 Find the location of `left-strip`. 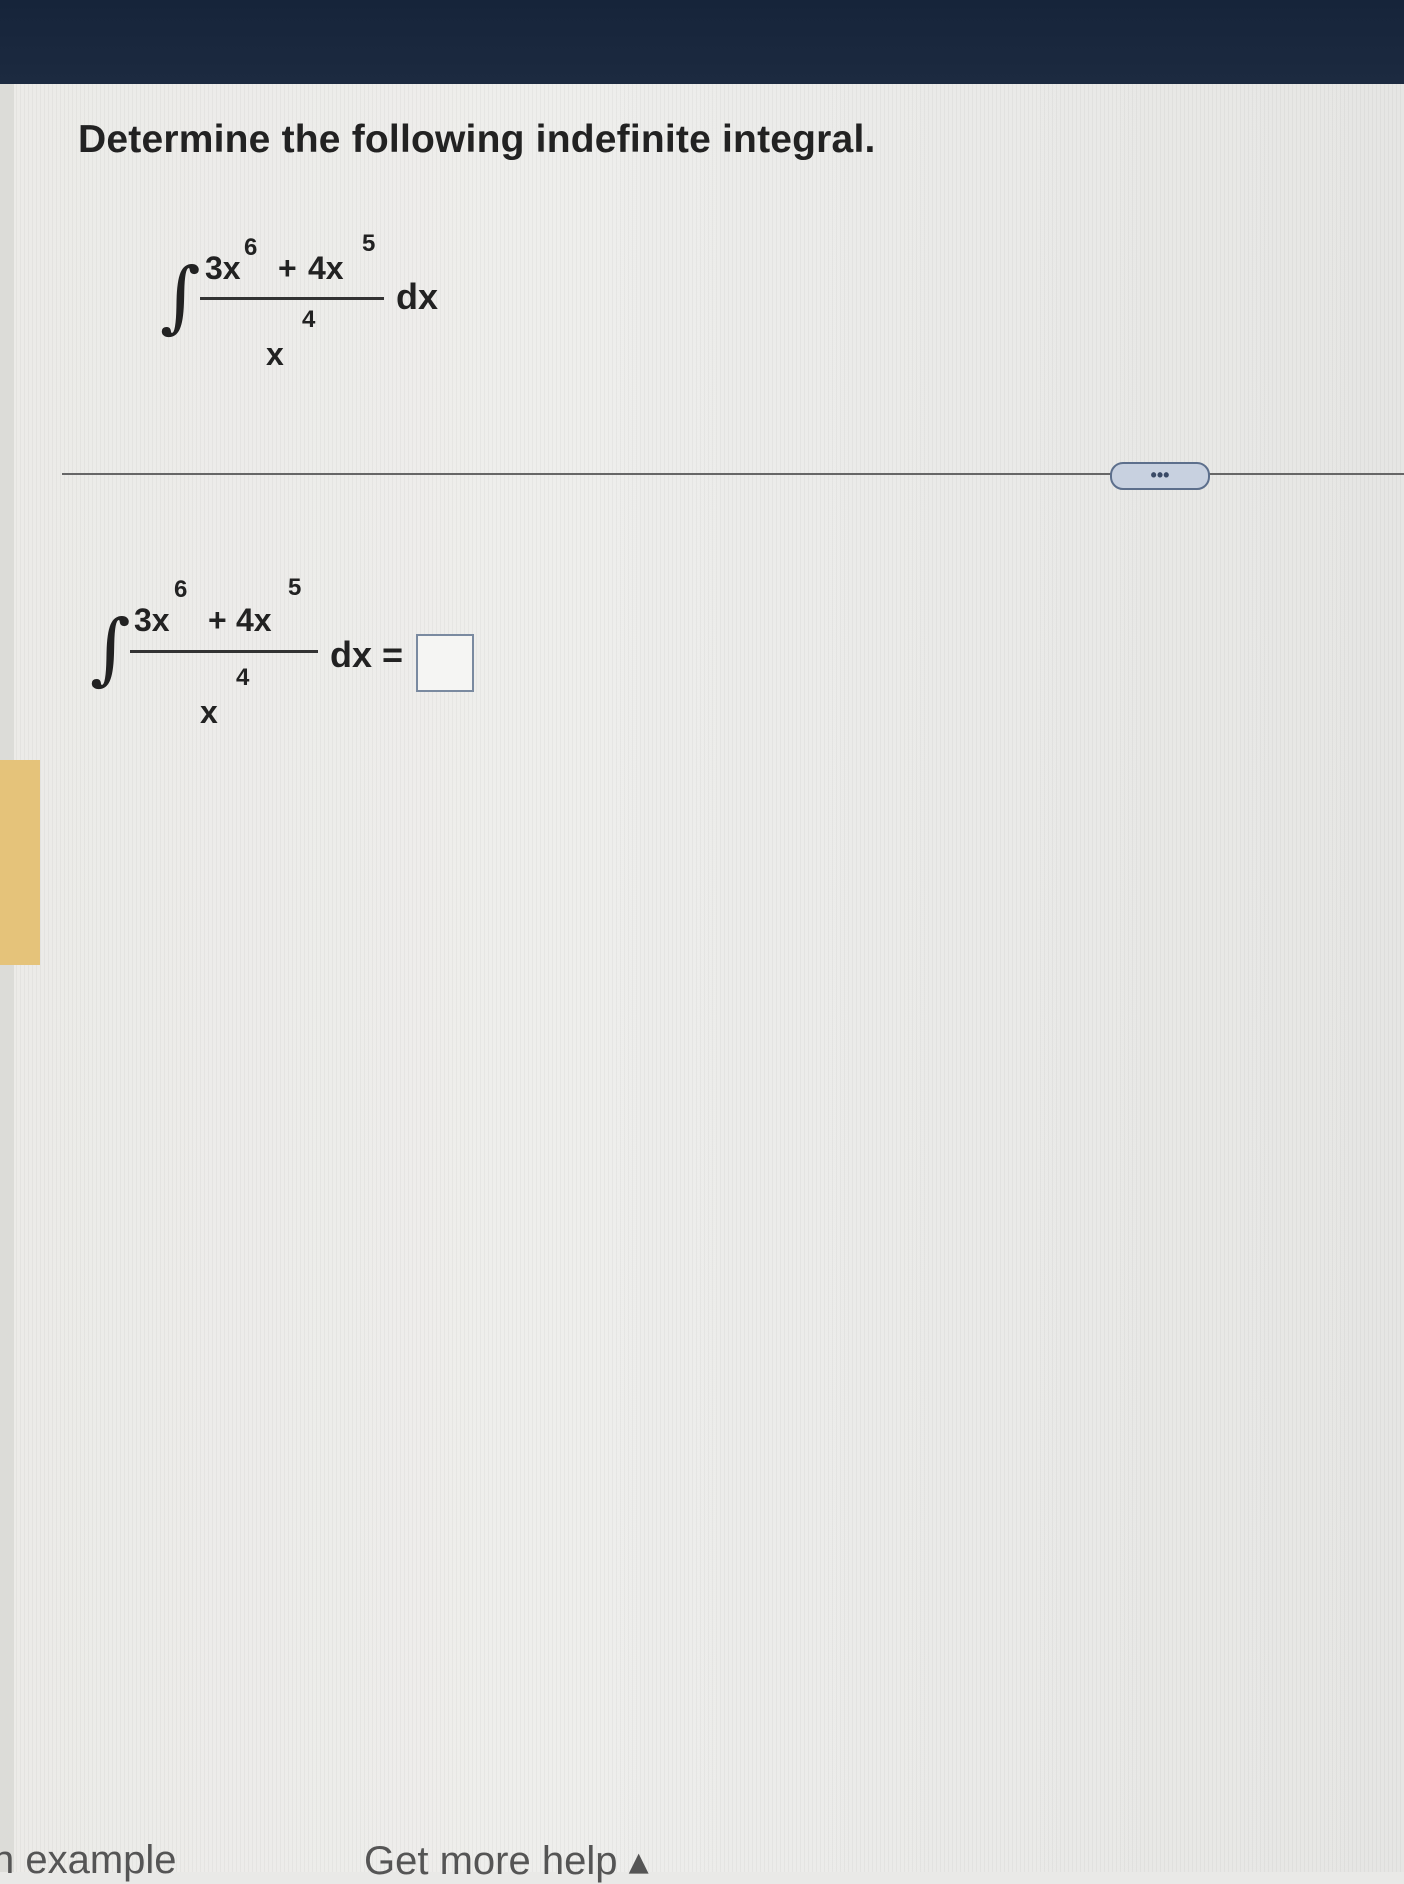

left-strip is located at coordinates (7, 978).